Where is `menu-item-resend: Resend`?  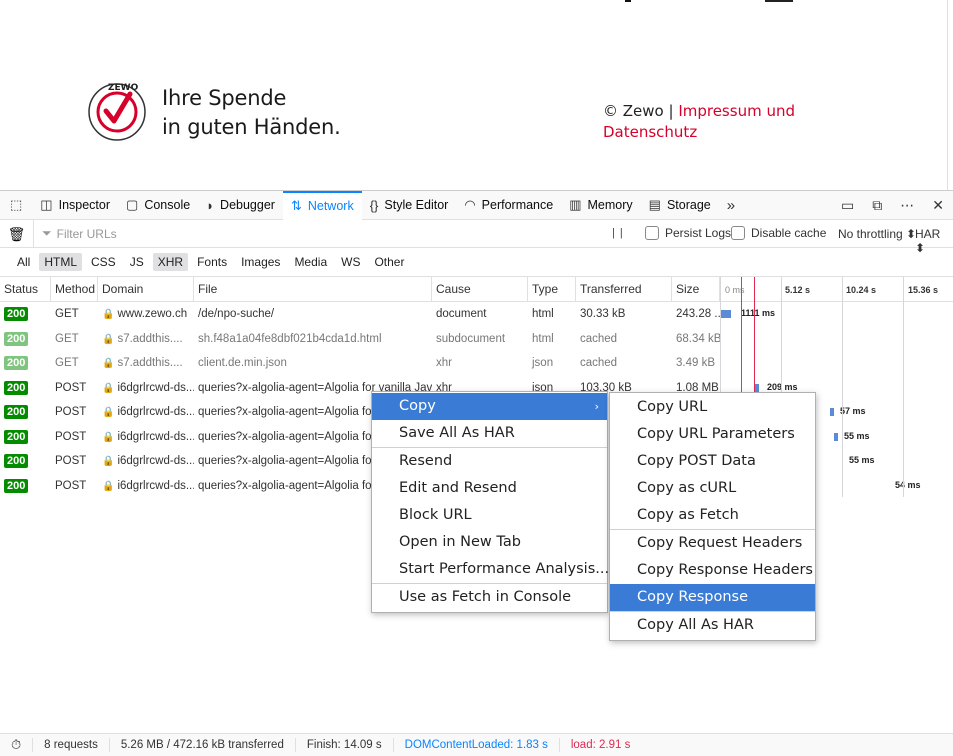 menu-item-resend: Resend is located at coordinates (489, 461).